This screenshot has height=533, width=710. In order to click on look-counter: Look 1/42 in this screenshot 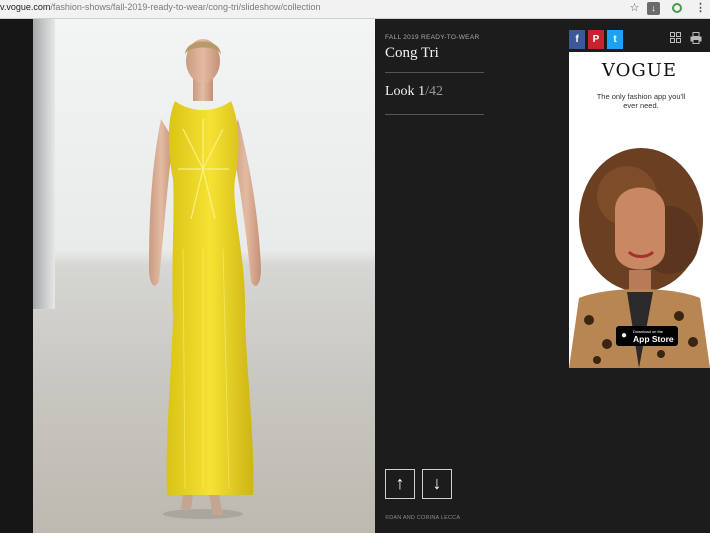, I will do `click(414, 92)`.